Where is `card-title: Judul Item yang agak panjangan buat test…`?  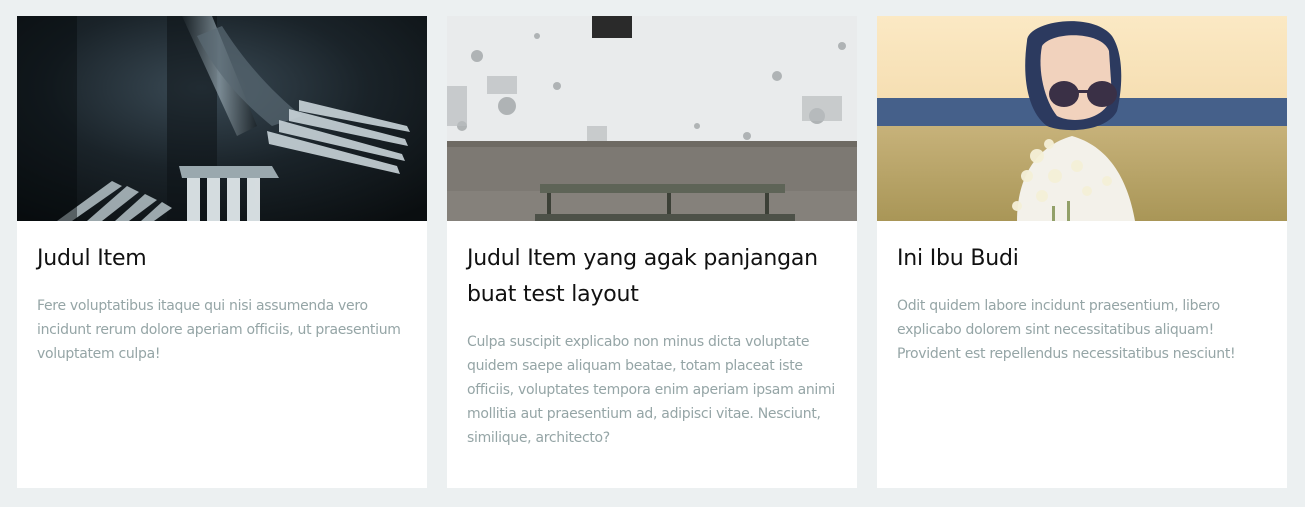 card-title: Judul Item yang agak panjangan buat test… is located at coordinates (652, 277).